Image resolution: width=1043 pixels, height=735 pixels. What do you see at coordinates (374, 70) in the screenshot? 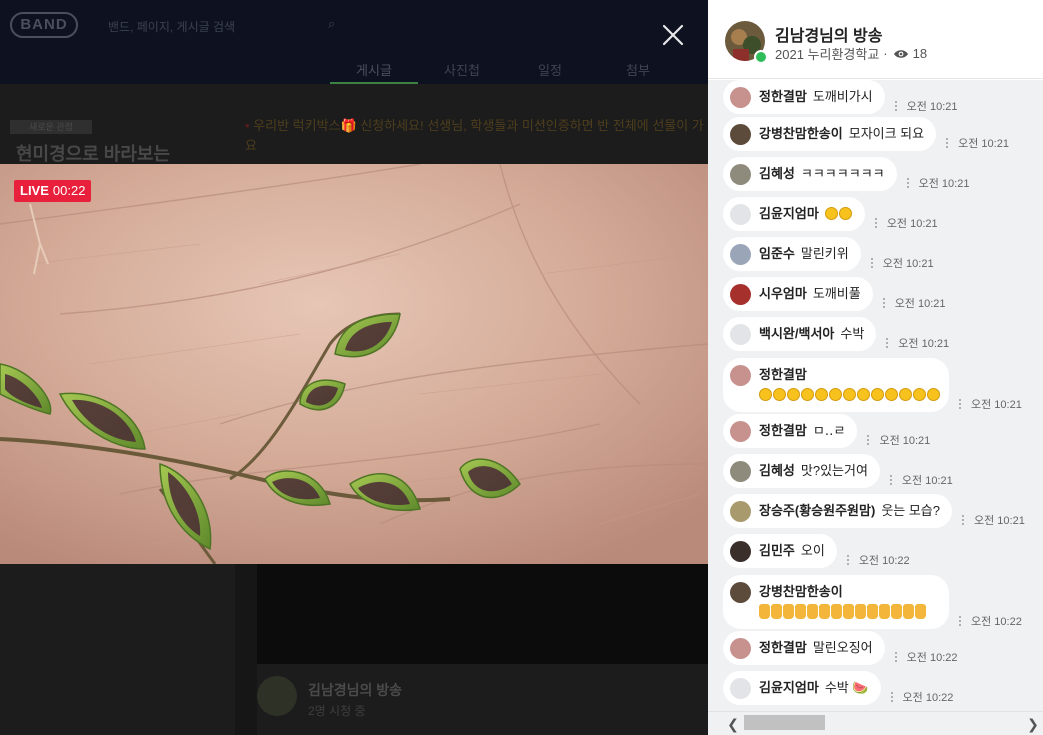
I see `tab-posts: 게시글` at bounding box center [374, 70].